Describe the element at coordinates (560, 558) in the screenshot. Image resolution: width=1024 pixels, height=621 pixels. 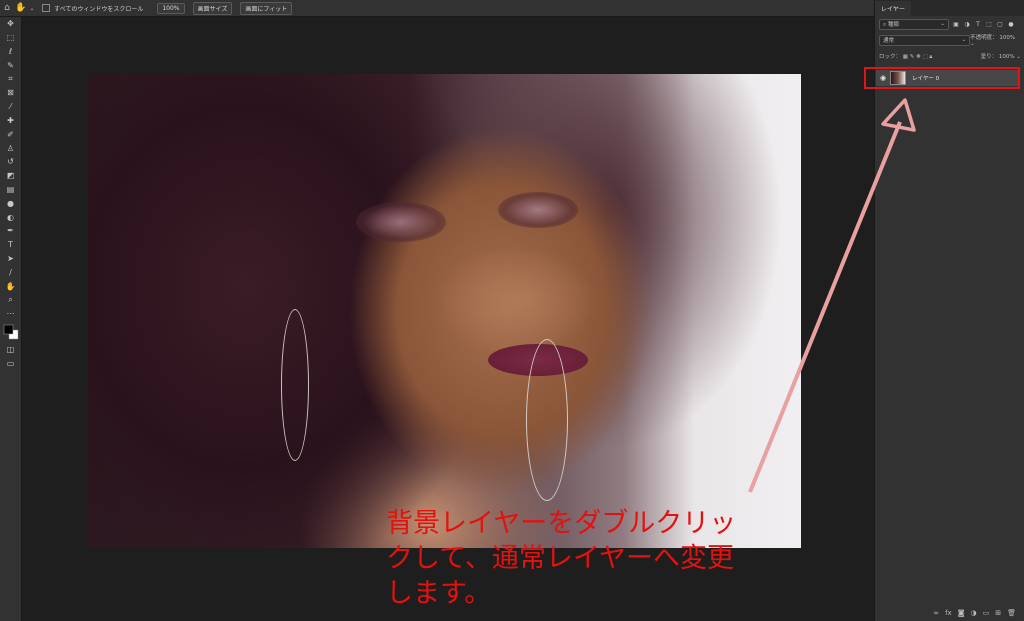
I see `annotation-line-2: クして、通常レイヤーへ変更` at that location.